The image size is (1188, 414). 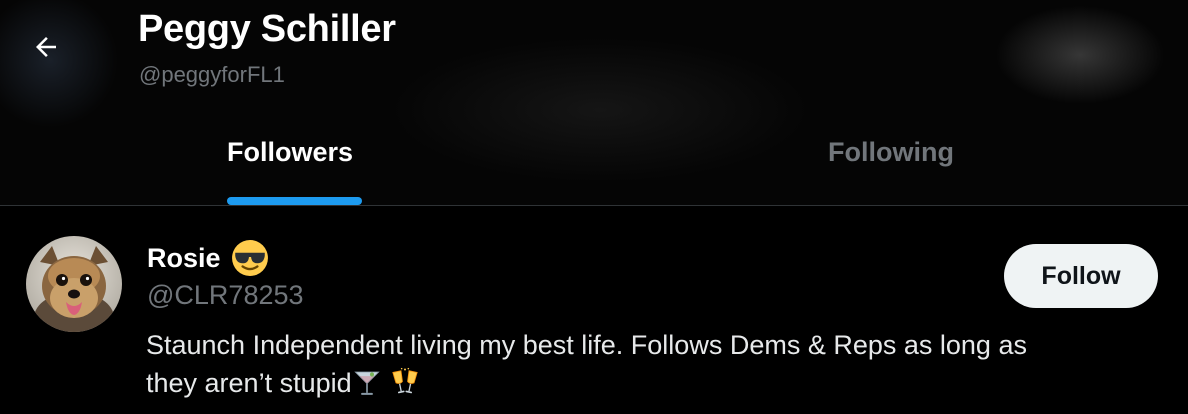 What do you see at coordinates (249, 383) in the screenshot?
I see `bio-line-2: they aren’t stupid` at bounding box center [249, 383].